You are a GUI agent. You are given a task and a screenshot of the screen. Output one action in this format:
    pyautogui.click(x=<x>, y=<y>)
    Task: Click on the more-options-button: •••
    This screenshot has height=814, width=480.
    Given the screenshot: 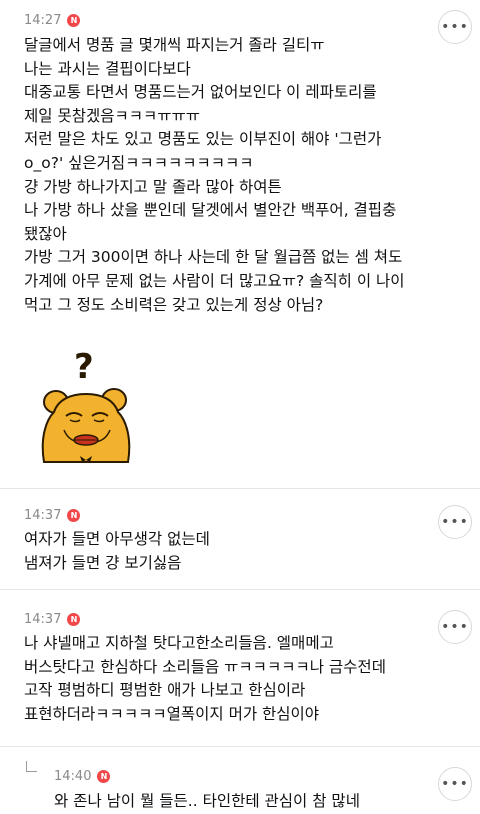 What is the action you would take?
    pyautogui.click(x=455, y=522)
    